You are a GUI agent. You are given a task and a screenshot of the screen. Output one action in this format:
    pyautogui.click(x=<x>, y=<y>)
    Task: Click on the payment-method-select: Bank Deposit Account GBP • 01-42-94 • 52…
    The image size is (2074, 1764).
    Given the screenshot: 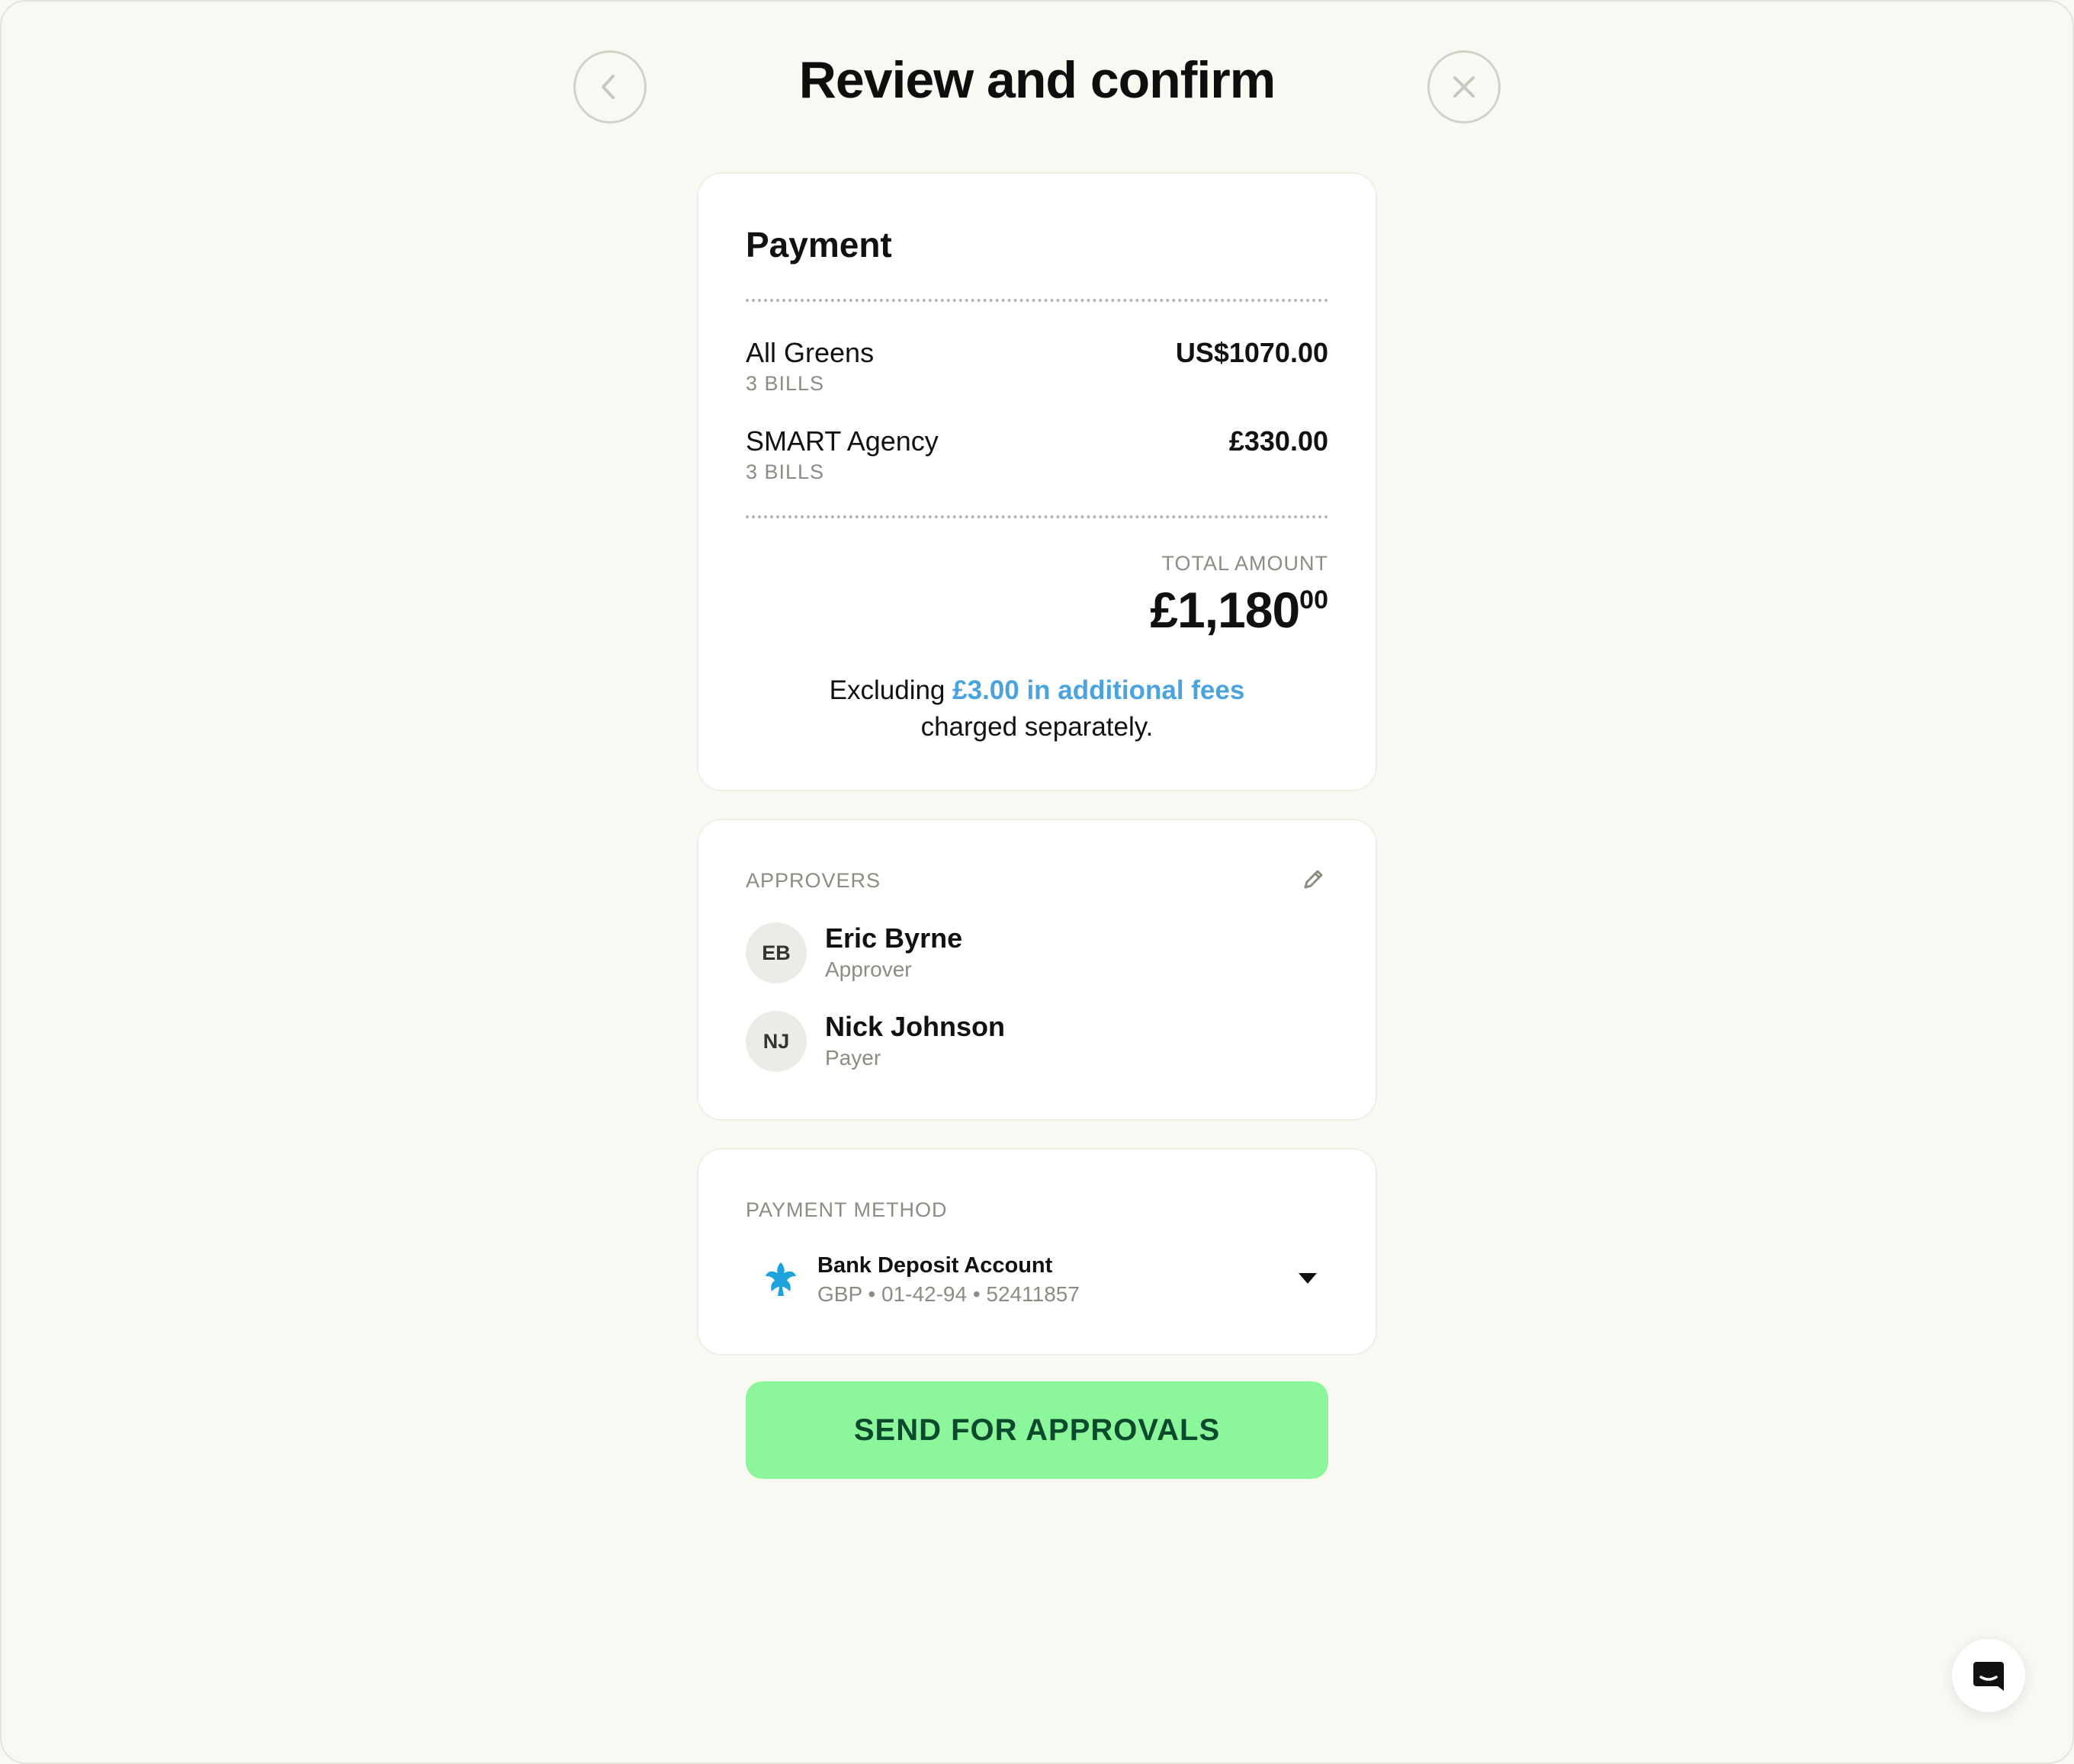 What is the action you would take?
    pyautogui.click(x=1037, y=1280)
    